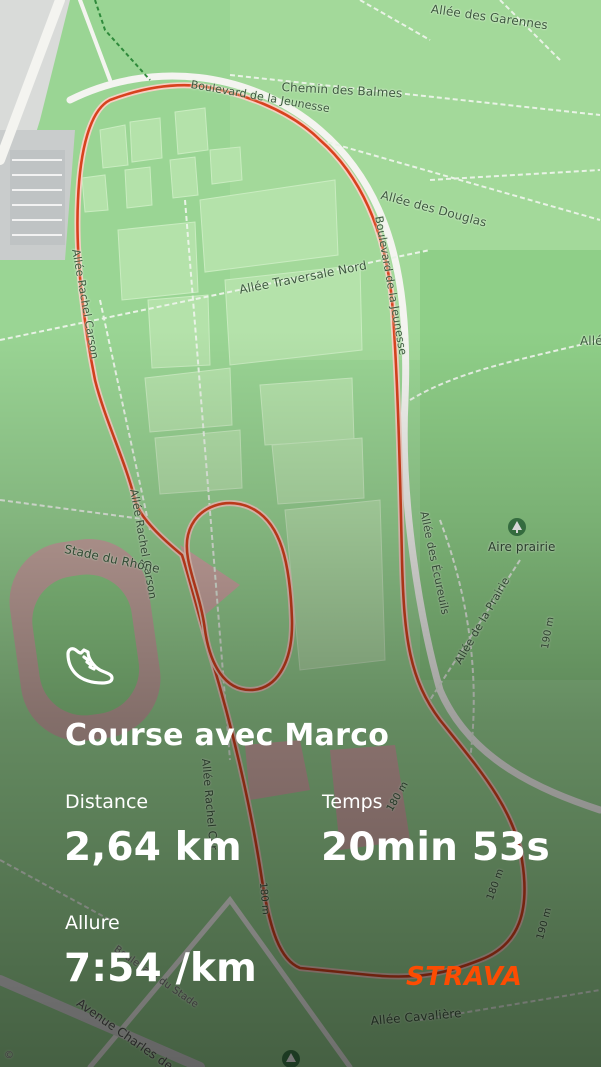 The image size is (601, 1067). I want to click on strava-logo: STRAVA, so click(464, 977).